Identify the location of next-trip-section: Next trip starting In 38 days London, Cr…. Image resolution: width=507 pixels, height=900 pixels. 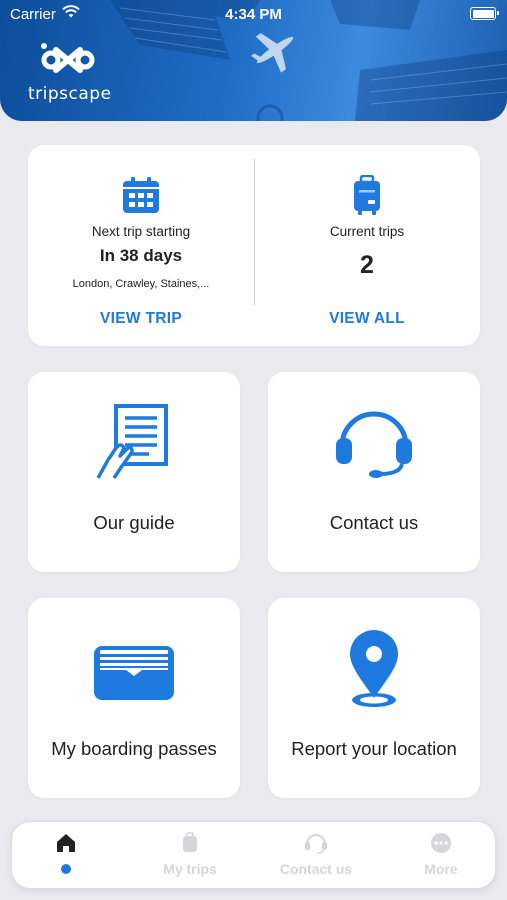
(141, 245).